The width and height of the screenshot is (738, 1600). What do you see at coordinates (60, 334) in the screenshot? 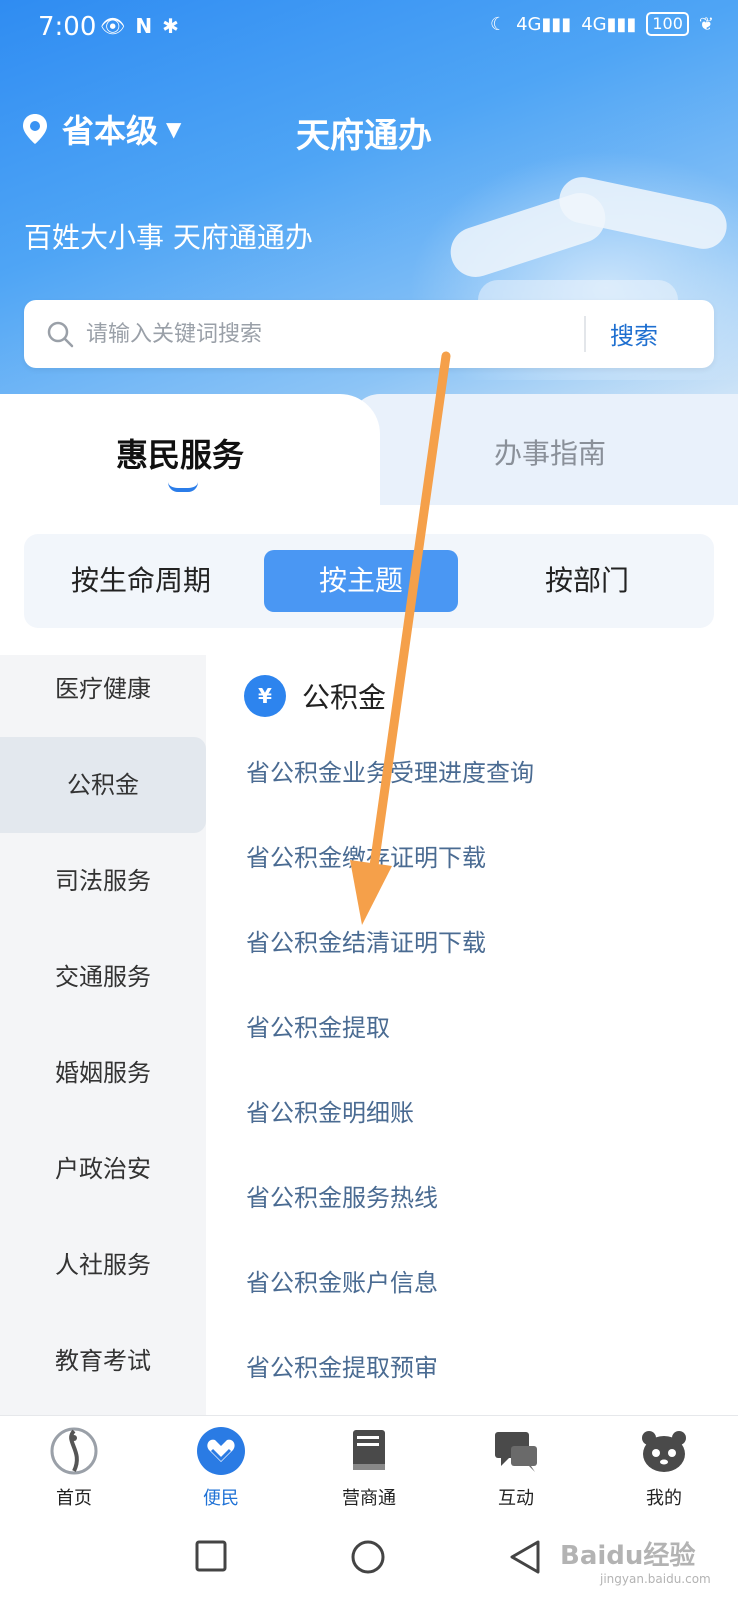
I see `search-icon` at bounding box center [60, 334].